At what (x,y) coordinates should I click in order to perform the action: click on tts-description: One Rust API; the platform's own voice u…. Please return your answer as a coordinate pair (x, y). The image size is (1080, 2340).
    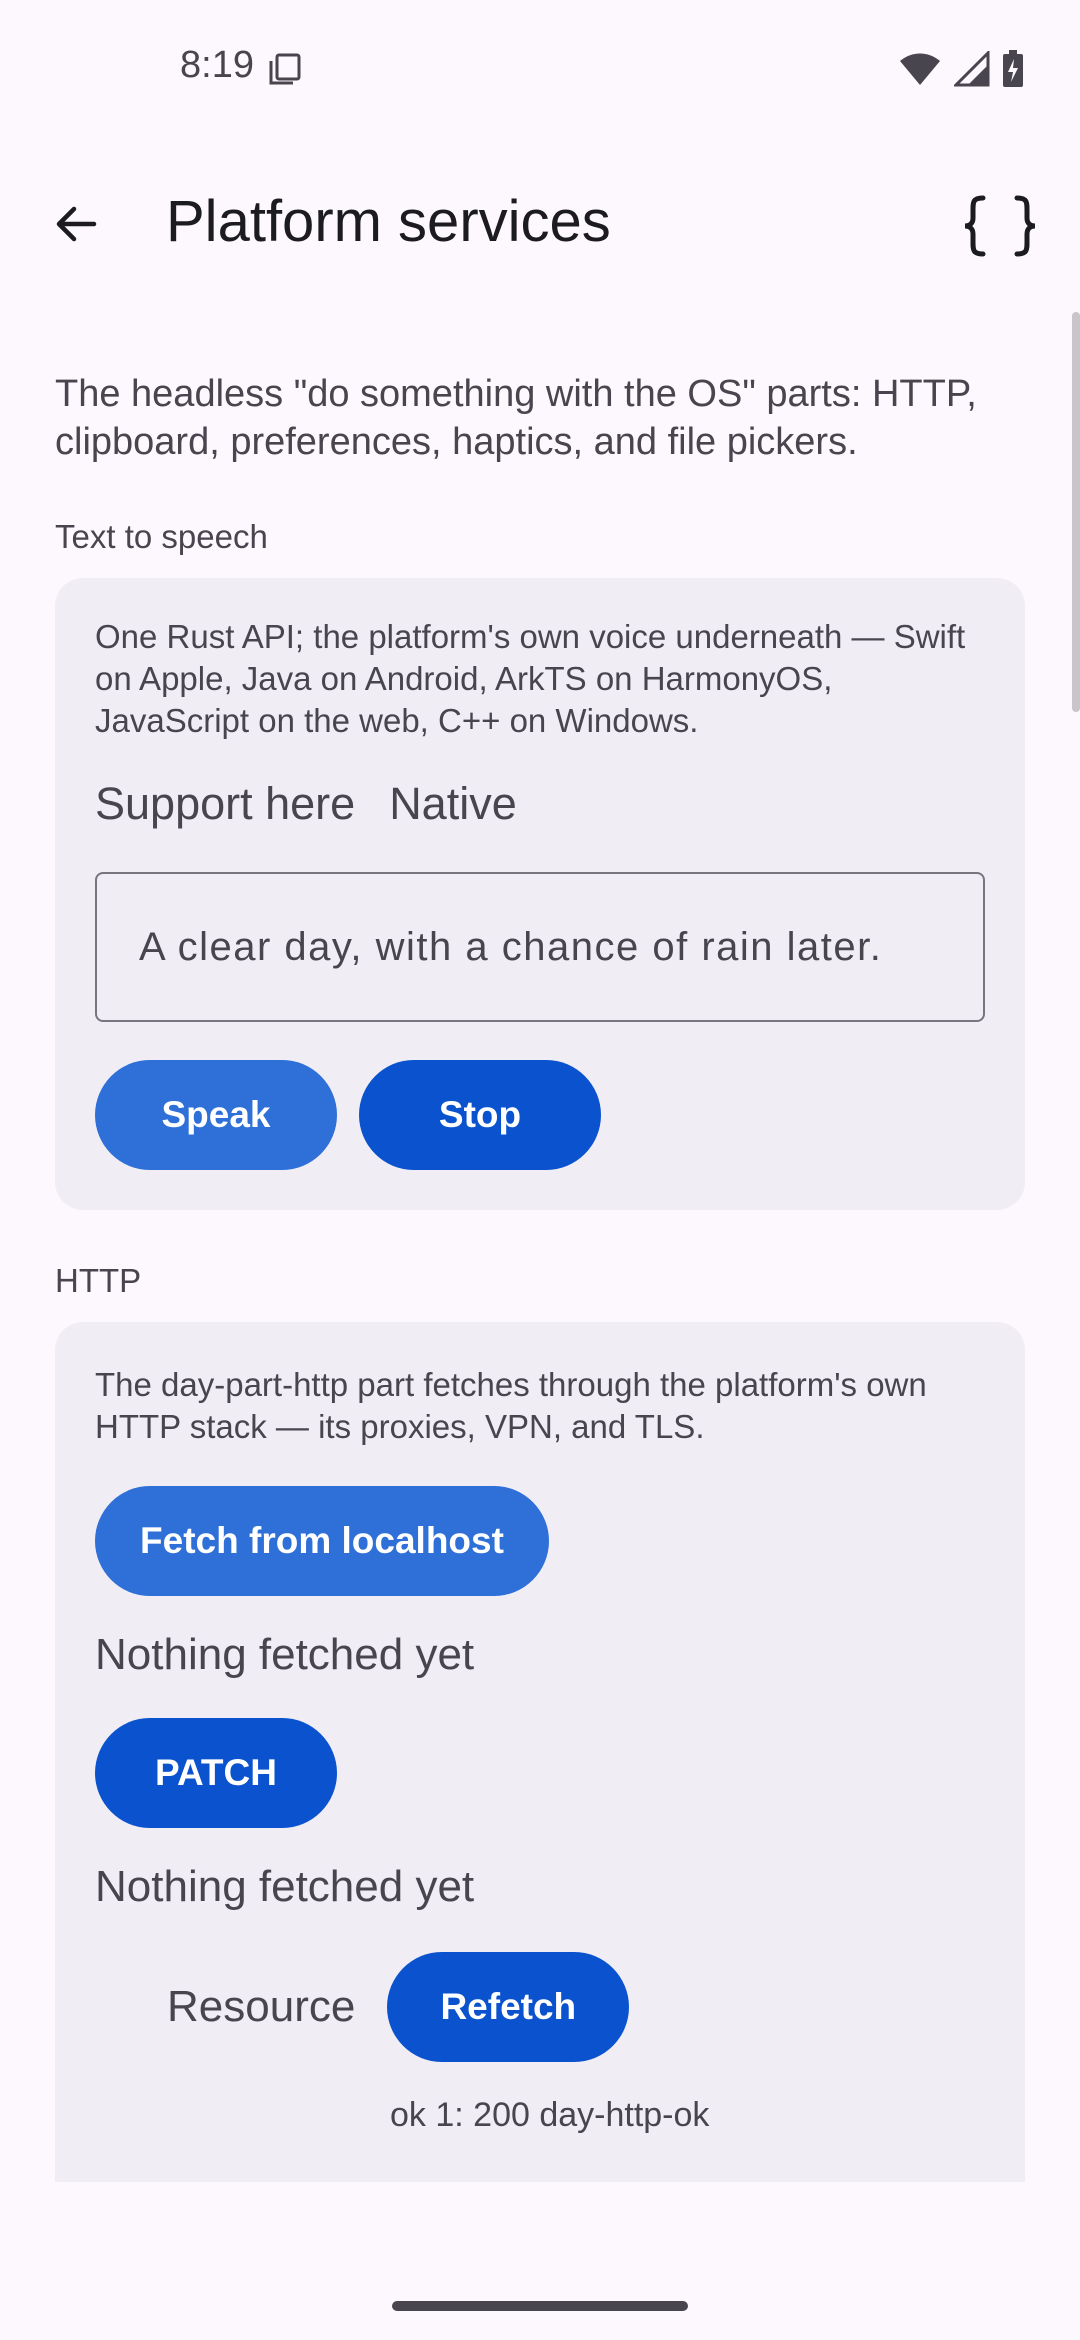
    Looking at the image, I should click on (530, 678).